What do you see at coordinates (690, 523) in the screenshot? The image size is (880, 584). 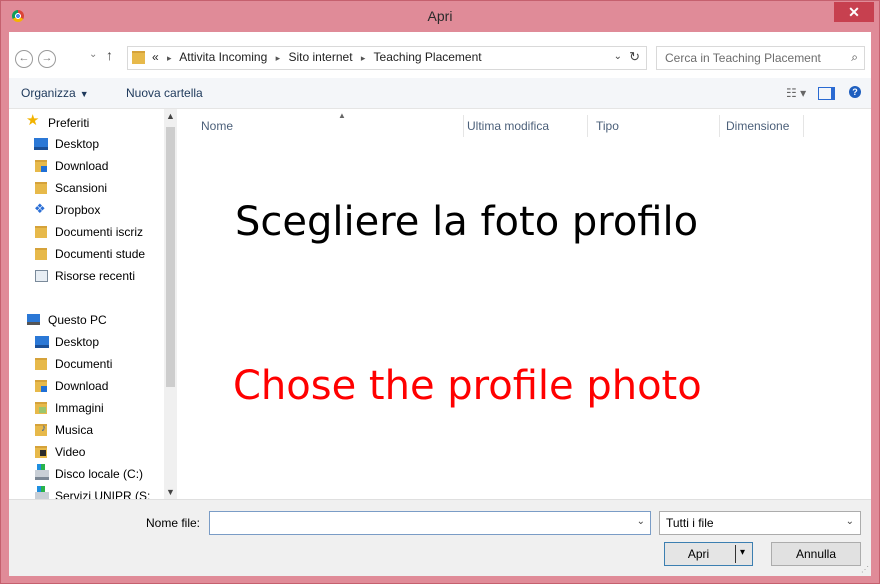 I see `file-type-value: Tutti i file` at bounding box center [690, 523].